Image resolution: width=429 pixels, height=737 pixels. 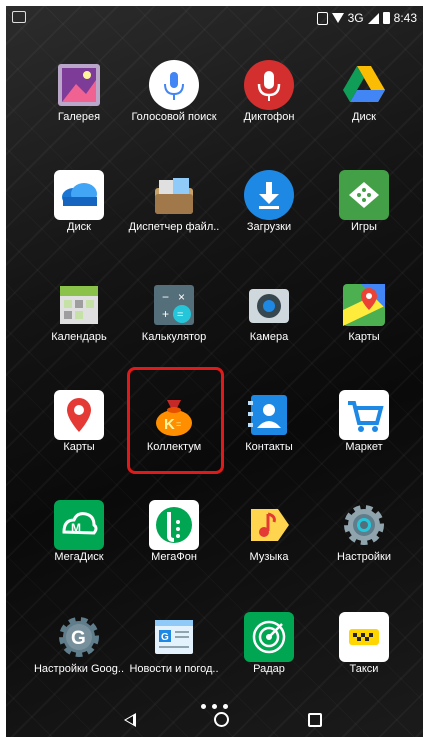 What do you see at coordinates (174, 637) in the screenshot?
I see `news-weather-icon: G` at bounding box center [174, 637].